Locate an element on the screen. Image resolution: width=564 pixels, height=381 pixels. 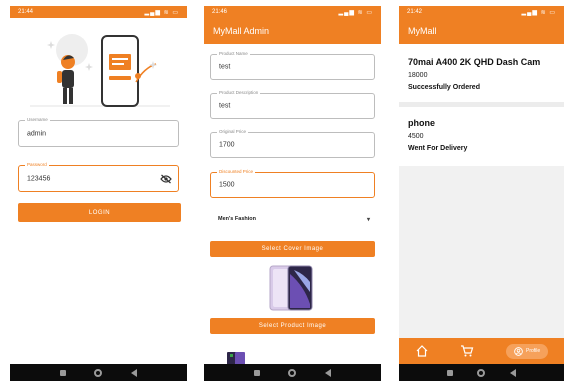
bottom-navigation: Profile is located at coordinates (481, 351).